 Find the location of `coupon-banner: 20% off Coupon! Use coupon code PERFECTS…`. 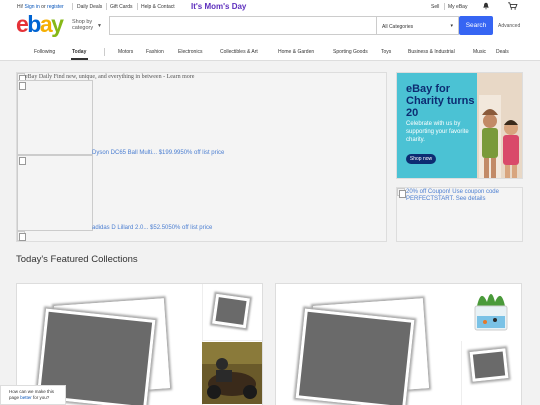

coupon-banner: 20% off Coupon! Use coupon code PERFECTS… is located at coordinates (459, 214).